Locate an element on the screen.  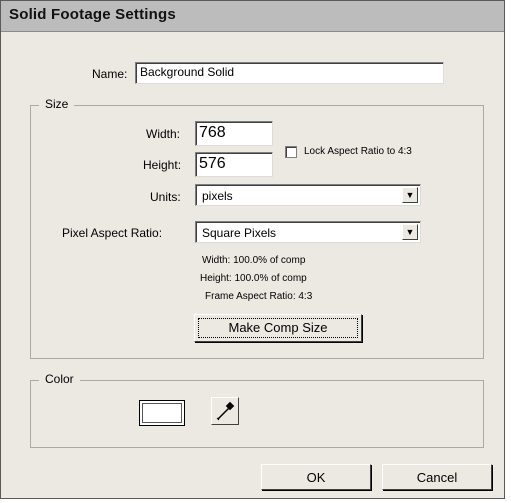
make-comp-size-button: Make Comp Size is located at coordinates (278, 328).